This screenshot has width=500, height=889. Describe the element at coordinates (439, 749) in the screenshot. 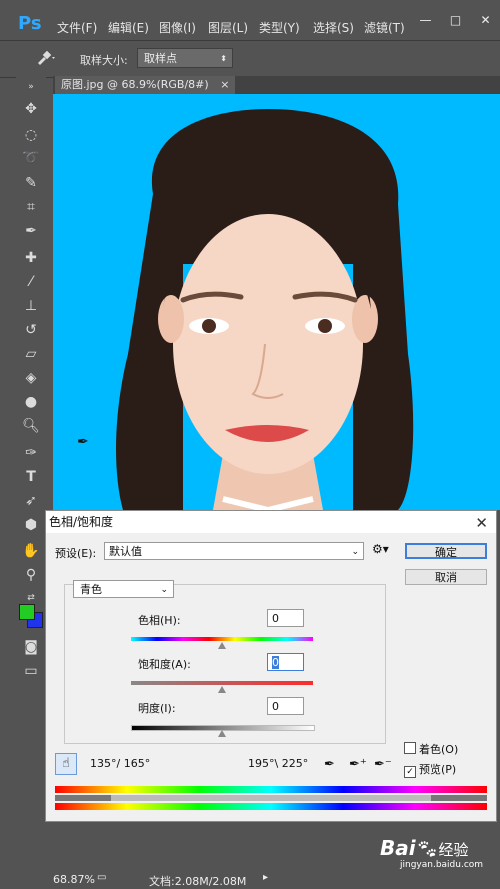

I see `colorize-label: 着色(O)` at that location.